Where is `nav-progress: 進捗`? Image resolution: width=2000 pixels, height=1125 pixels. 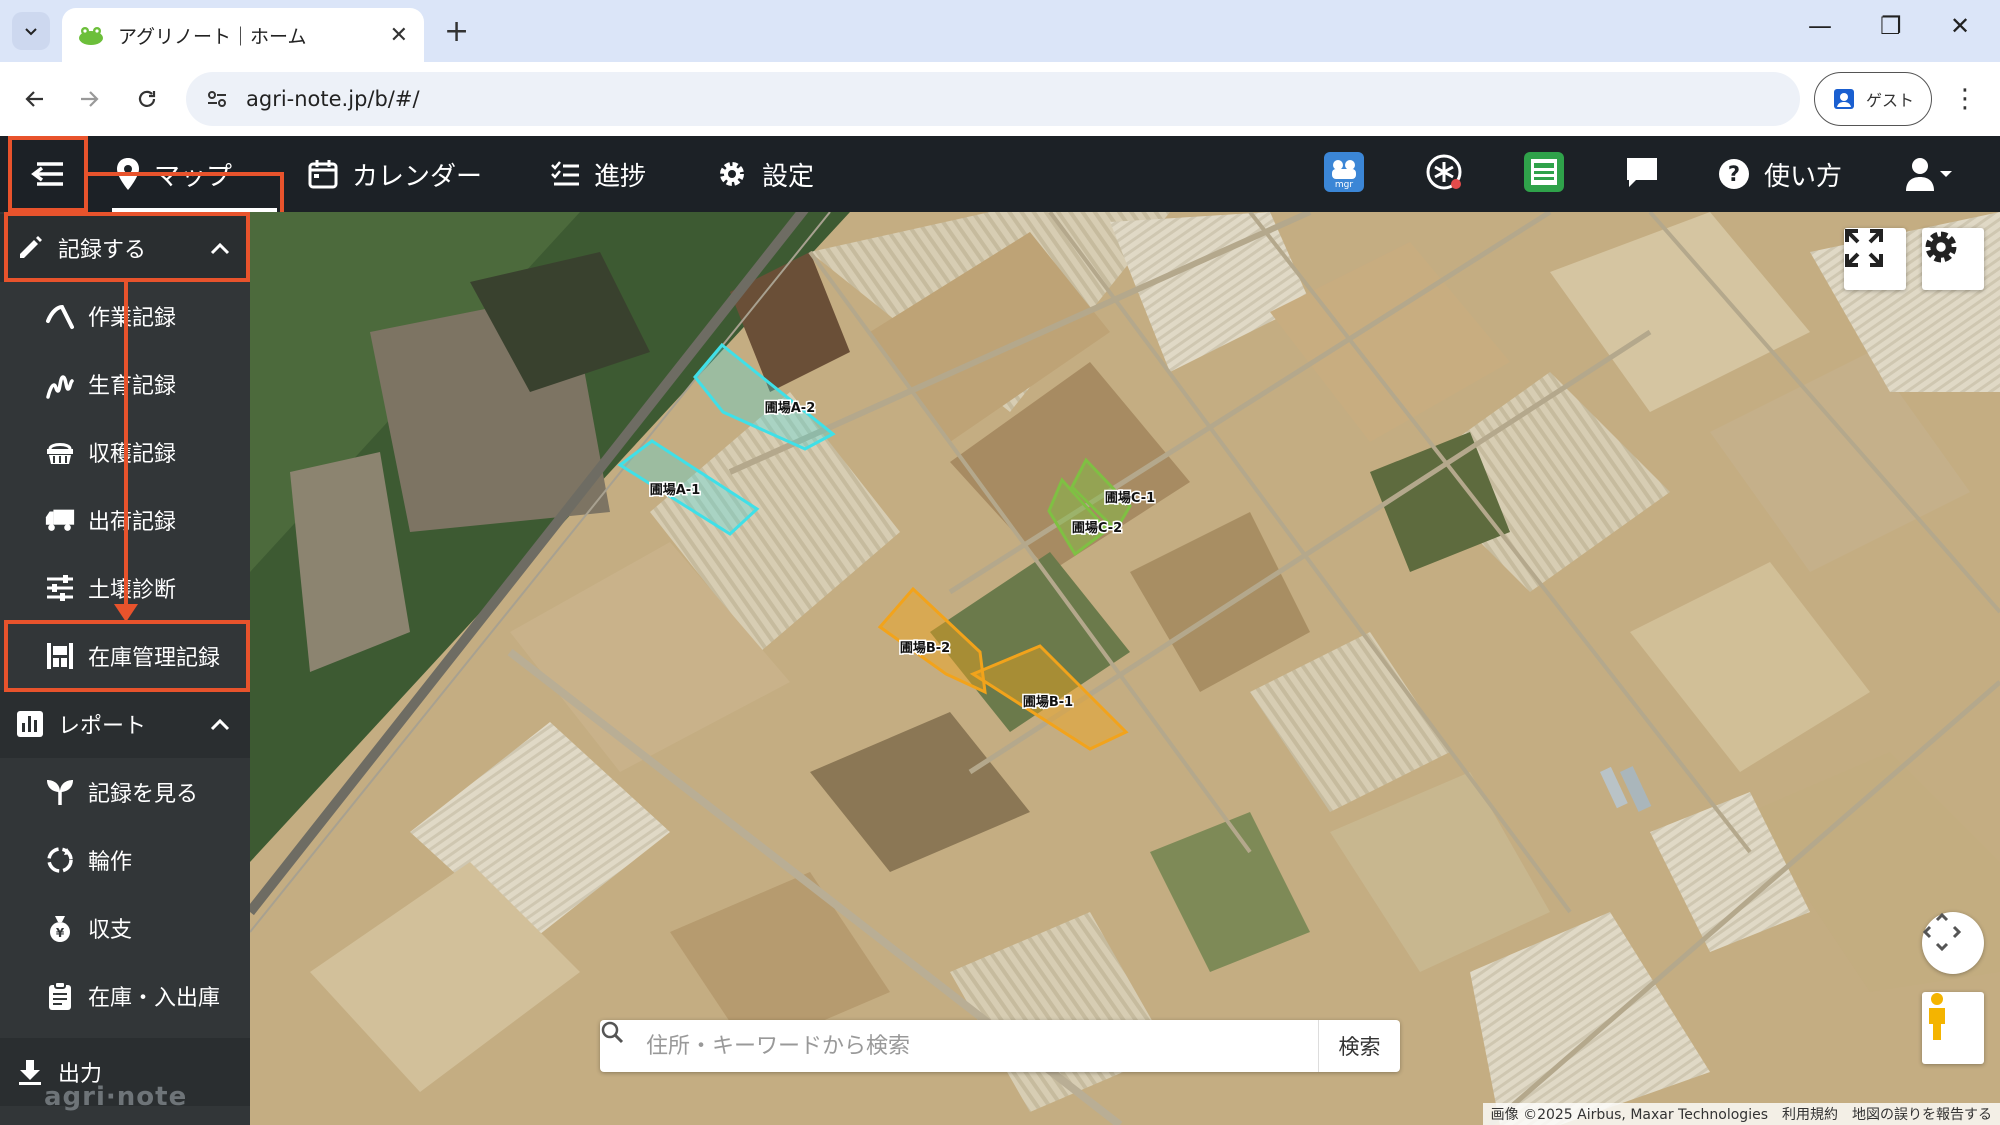
nav-progress: 進捗 is located at coordinates (598, 174).